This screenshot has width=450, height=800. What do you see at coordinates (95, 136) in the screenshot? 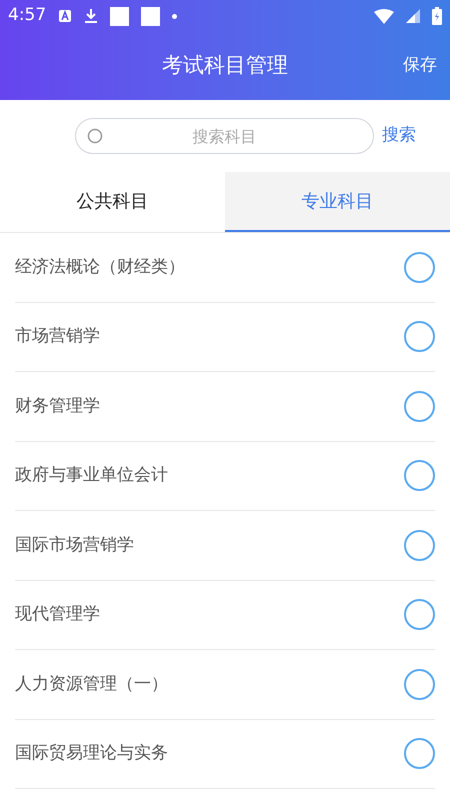
I see `search-icon` at bounding box center [95, 136].